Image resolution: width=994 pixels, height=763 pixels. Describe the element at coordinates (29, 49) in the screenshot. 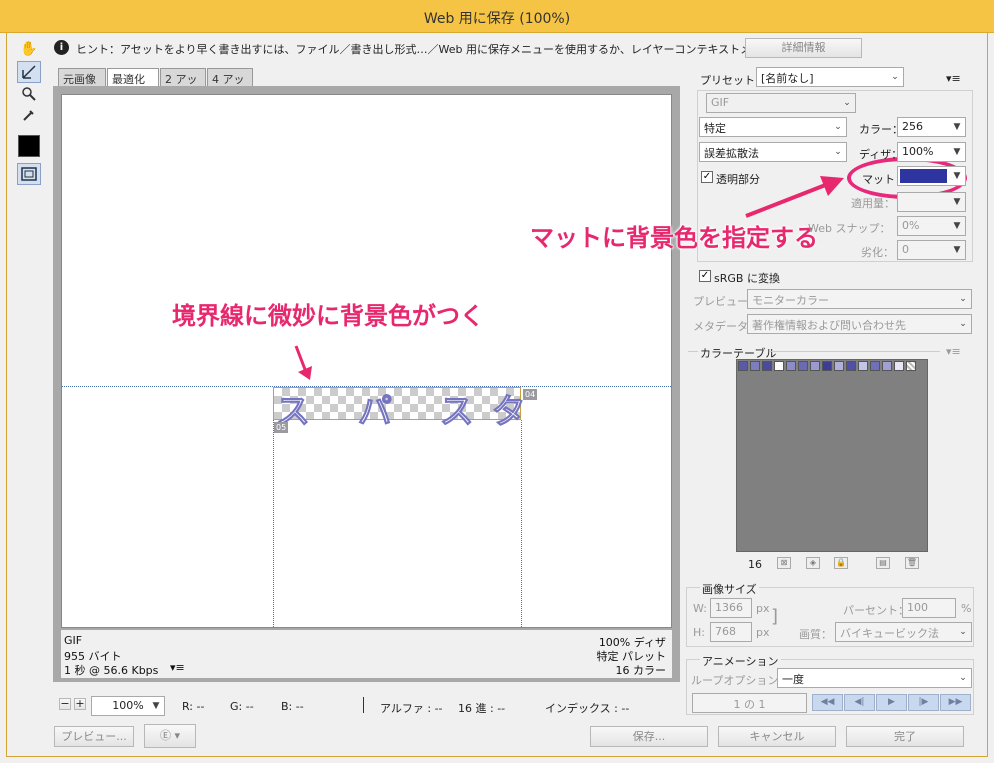

I see `hand-tool: ✋` at that location.